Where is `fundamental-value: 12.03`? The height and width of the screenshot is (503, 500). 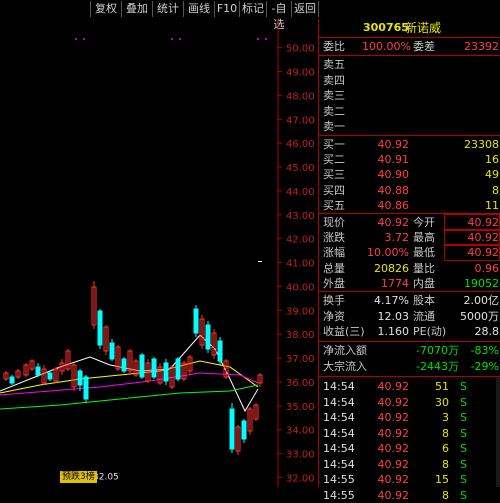
fundamental-value: 12.03 is located at coordinates (393, 316).